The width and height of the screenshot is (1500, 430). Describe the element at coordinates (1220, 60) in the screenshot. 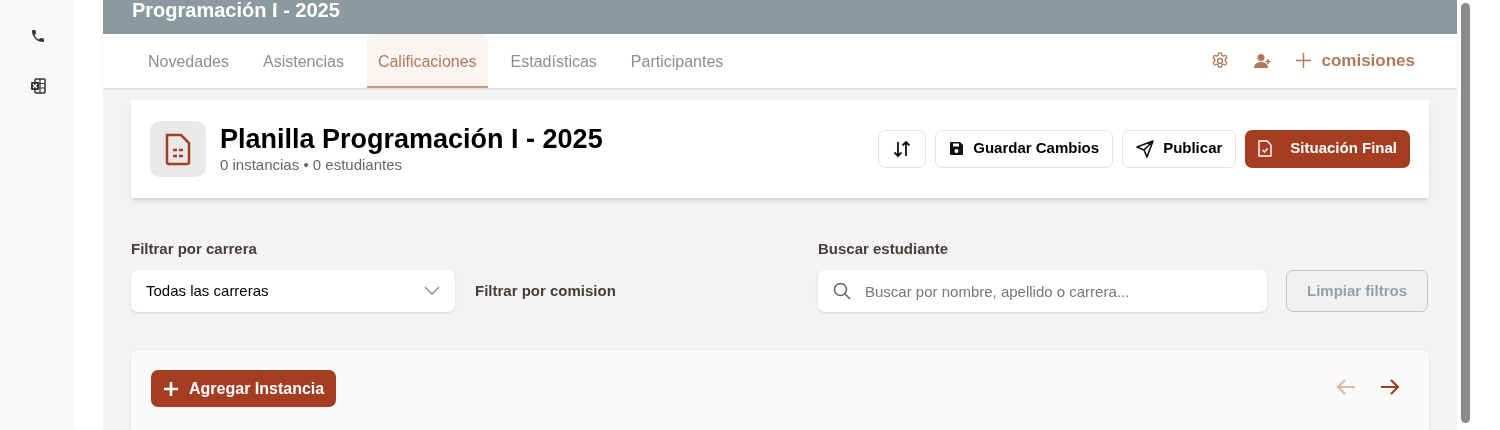

I see `settings-icon` at that location.